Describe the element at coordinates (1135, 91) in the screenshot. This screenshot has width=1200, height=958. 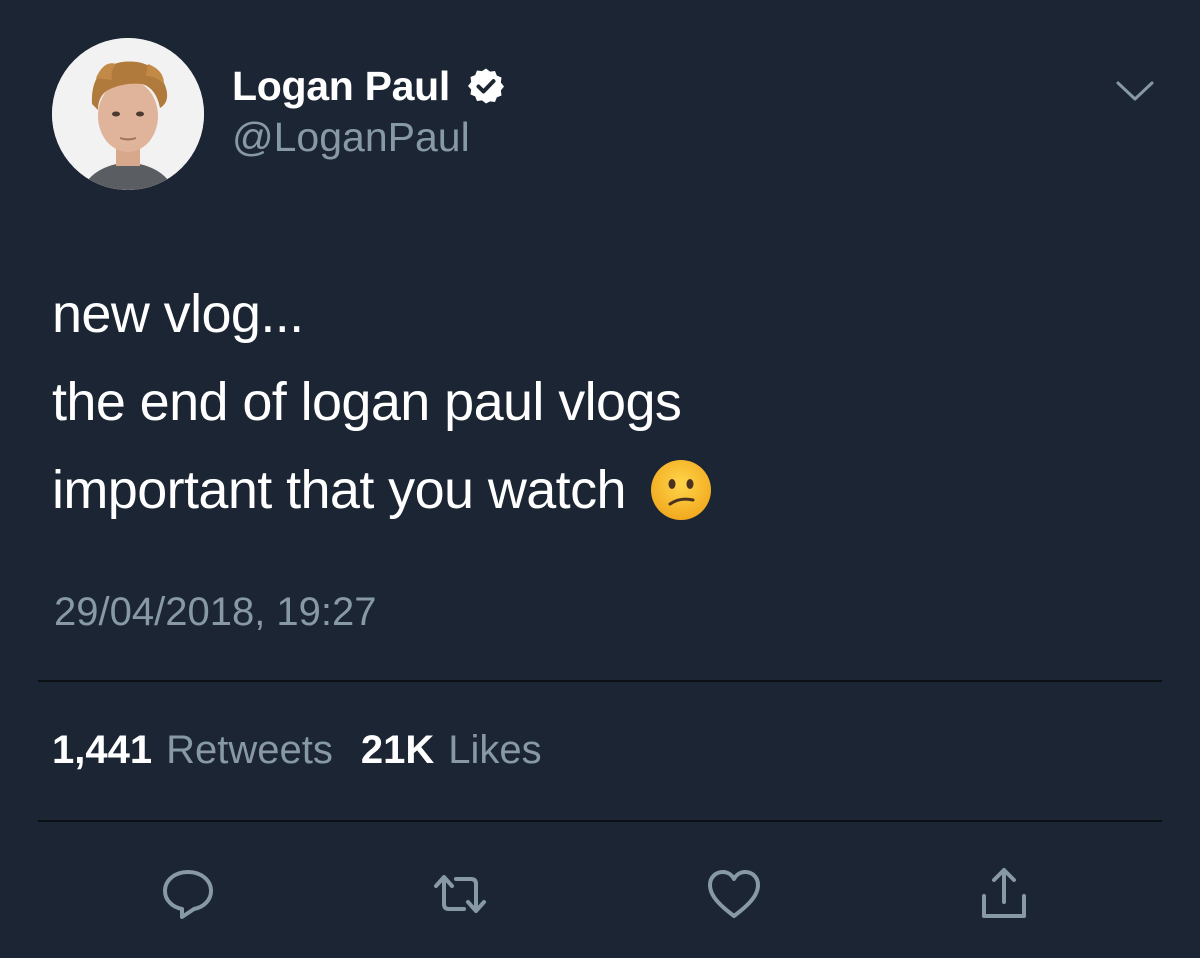
I see `chevron-down-icon` at that location.